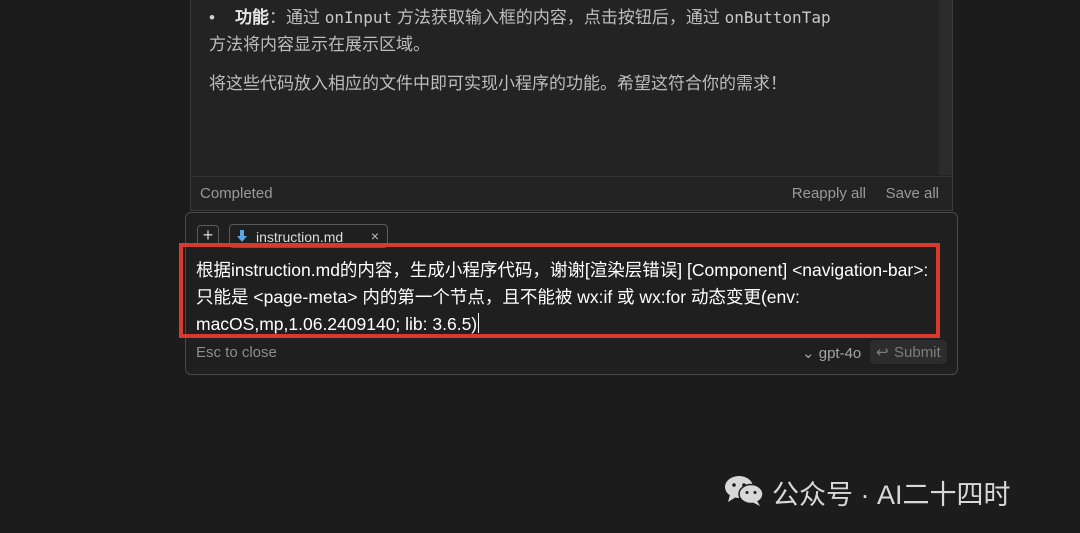  I want to click on context-file-chip: instruction.md ×, so click(308, 236).